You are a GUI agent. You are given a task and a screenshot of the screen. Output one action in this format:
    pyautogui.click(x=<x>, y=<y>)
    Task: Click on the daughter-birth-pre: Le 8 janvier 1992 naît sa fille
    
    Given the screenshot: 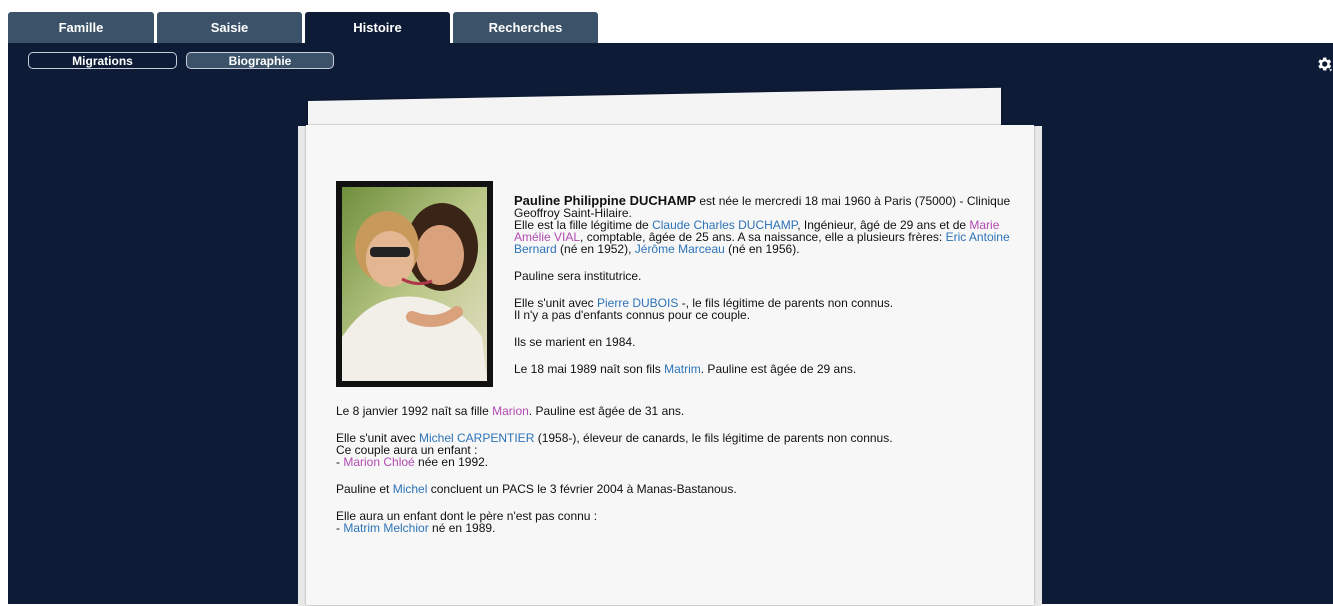 What is the action you would take?
    pyautogui.click(x=414, y=411)
    